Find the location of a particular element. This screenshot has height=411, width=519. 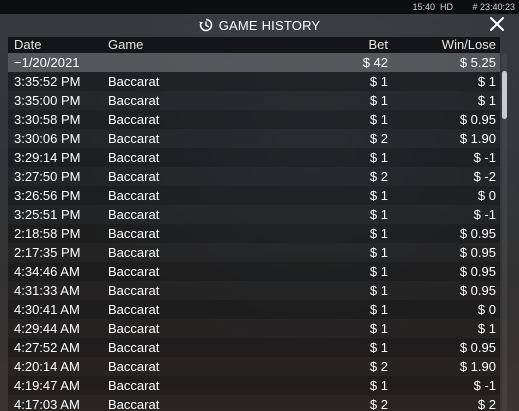

clock: 15:40 is located at coordinates (423, 7).